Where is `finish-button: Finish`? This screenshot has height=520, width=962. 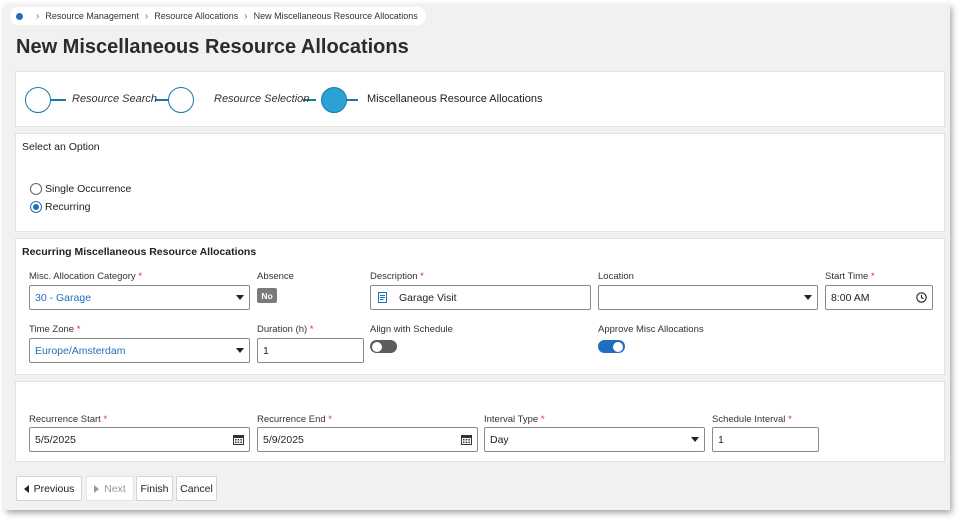
finish-button: Finish is located at coordinates (154, 488).